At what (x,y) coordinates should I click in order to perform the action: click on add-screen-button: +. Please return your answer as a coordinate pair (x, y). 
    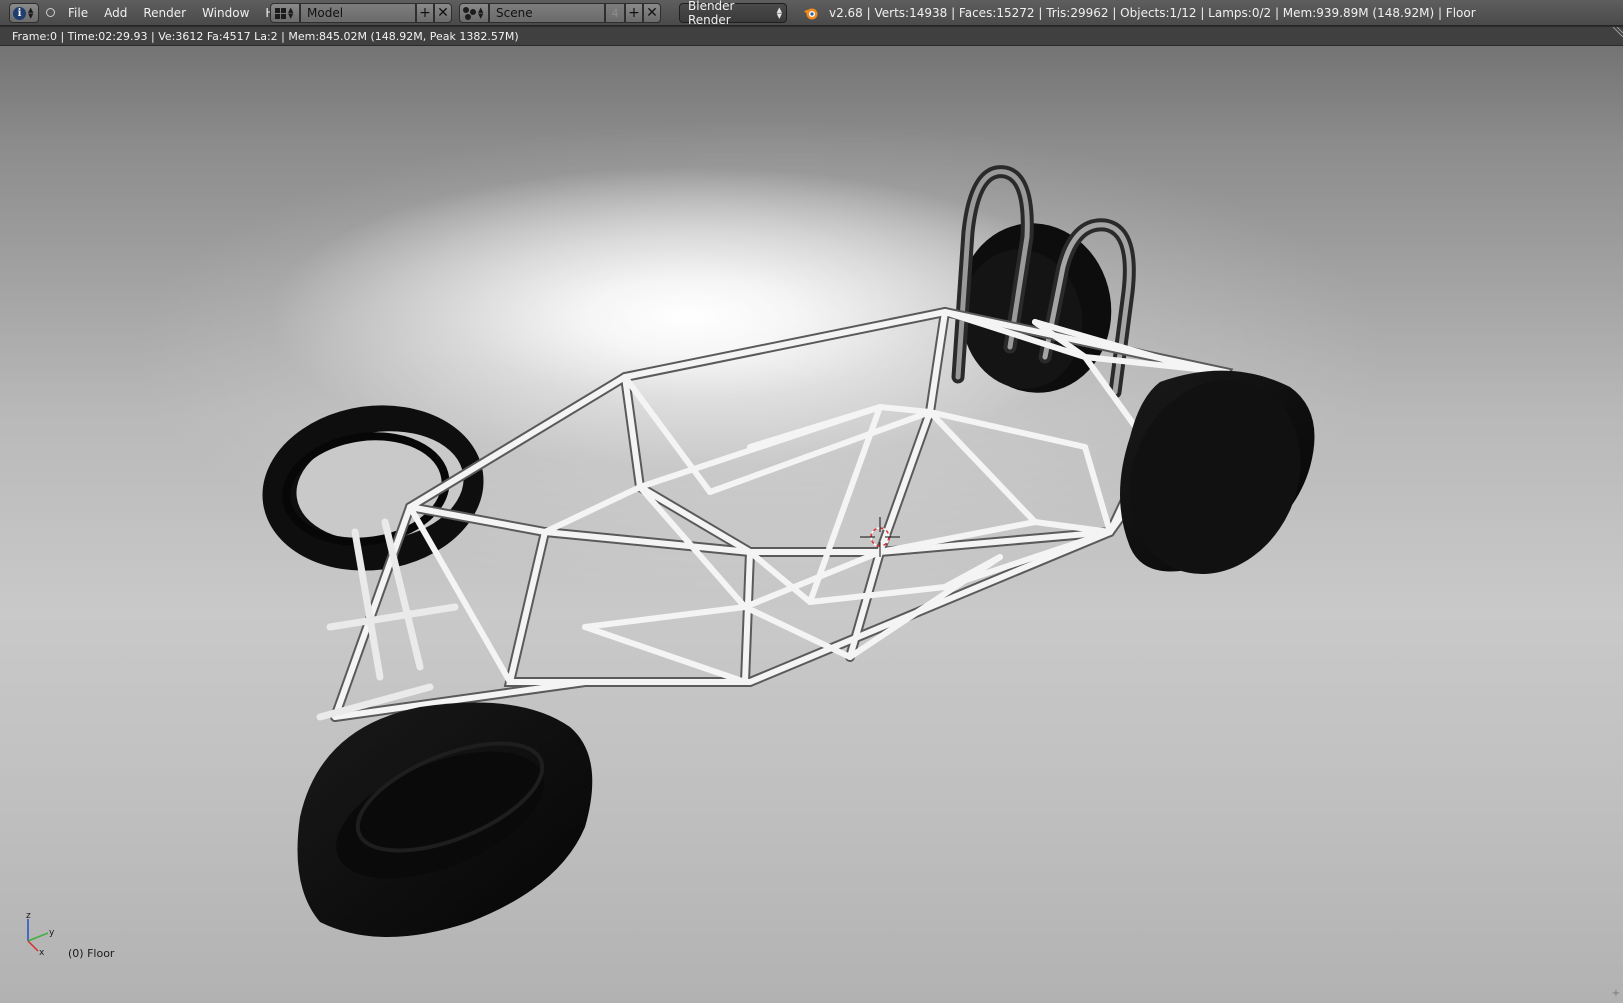
    Looking at the image, I should click on (425, 13).